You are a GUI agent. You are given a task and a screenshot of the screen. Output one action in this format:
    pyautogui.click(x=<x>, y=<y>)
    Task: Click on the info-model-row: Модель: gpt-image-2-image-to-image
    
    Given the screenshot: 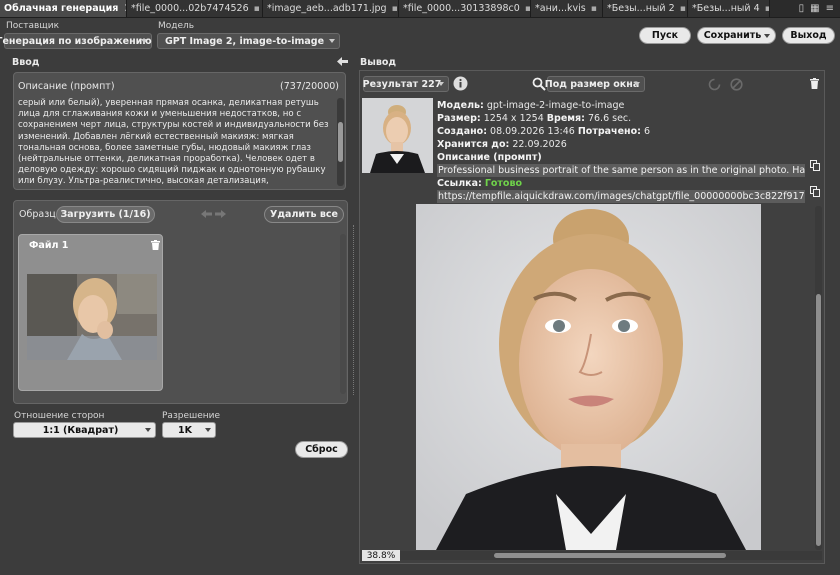 What is the action you would take?
    pyautogui.click(x=628, y=105)
    